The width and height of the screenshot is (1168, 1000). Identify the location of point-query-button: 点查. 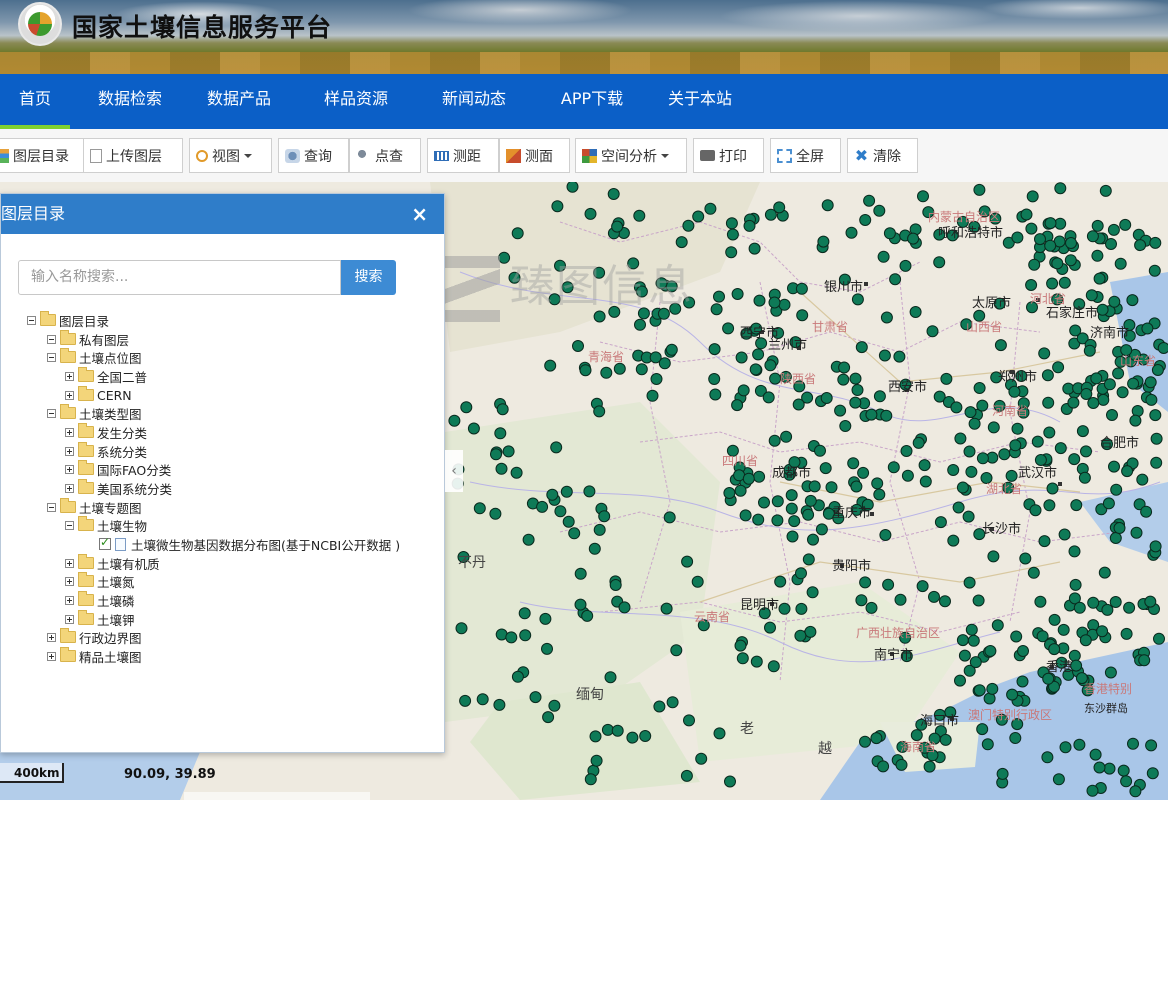
(385, 155).